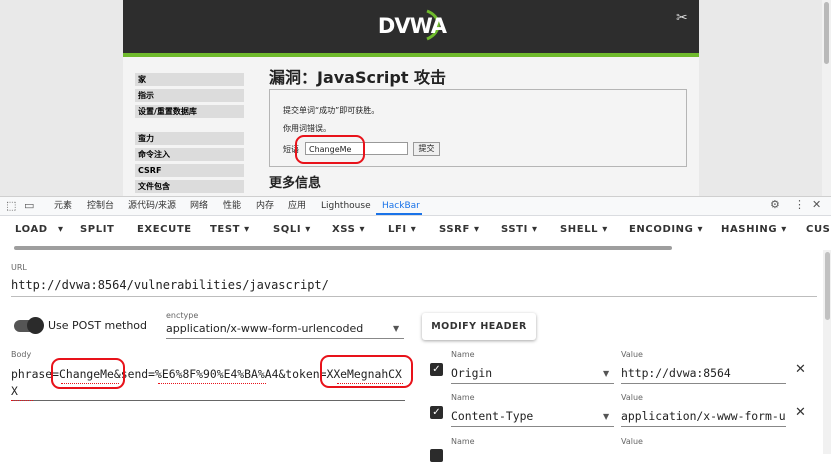 The height and width of the screenshot is (462, 831). What do you see at coordinates (348, 229) in the screenshot?
I see `xss-menu: XSS ▾` at bounding box center [348, 229].